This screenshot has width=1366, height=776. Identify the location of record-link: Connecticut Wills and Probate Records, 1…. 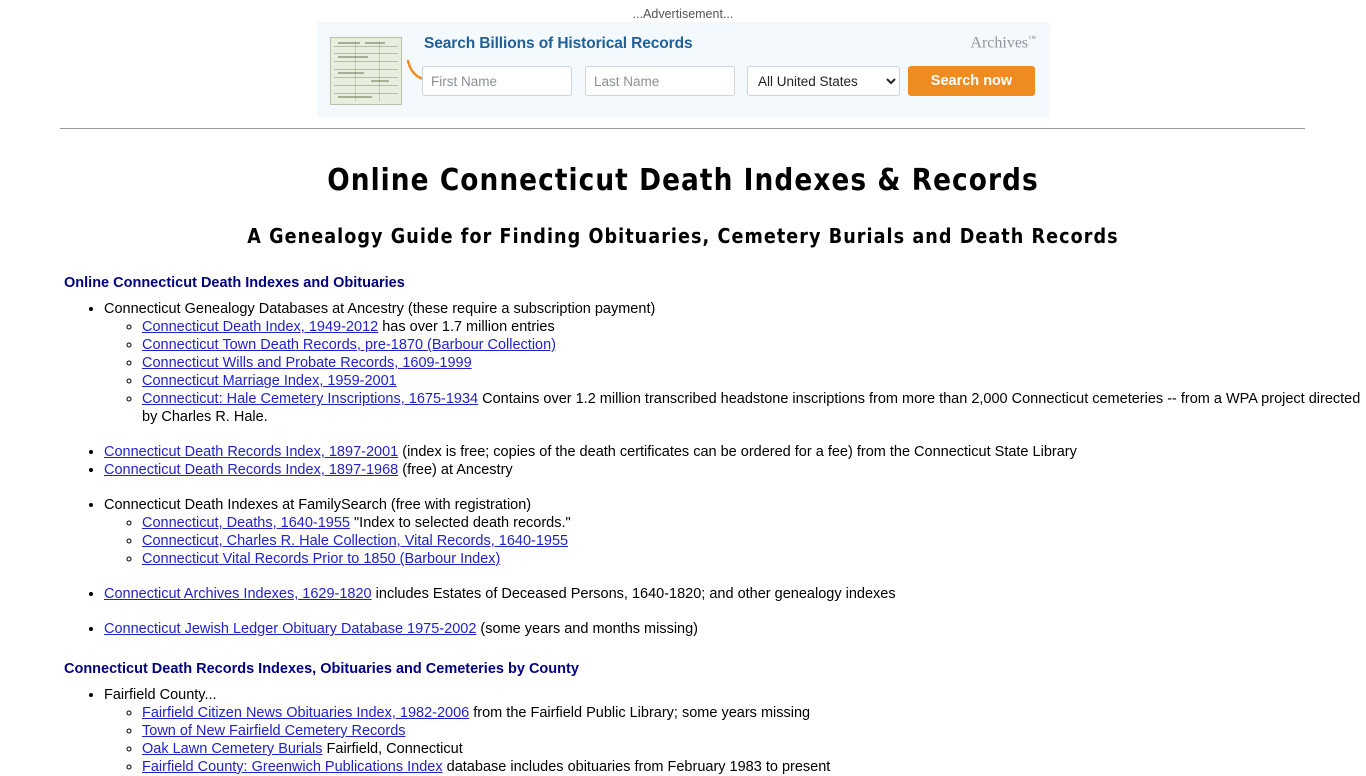
(307, 363).